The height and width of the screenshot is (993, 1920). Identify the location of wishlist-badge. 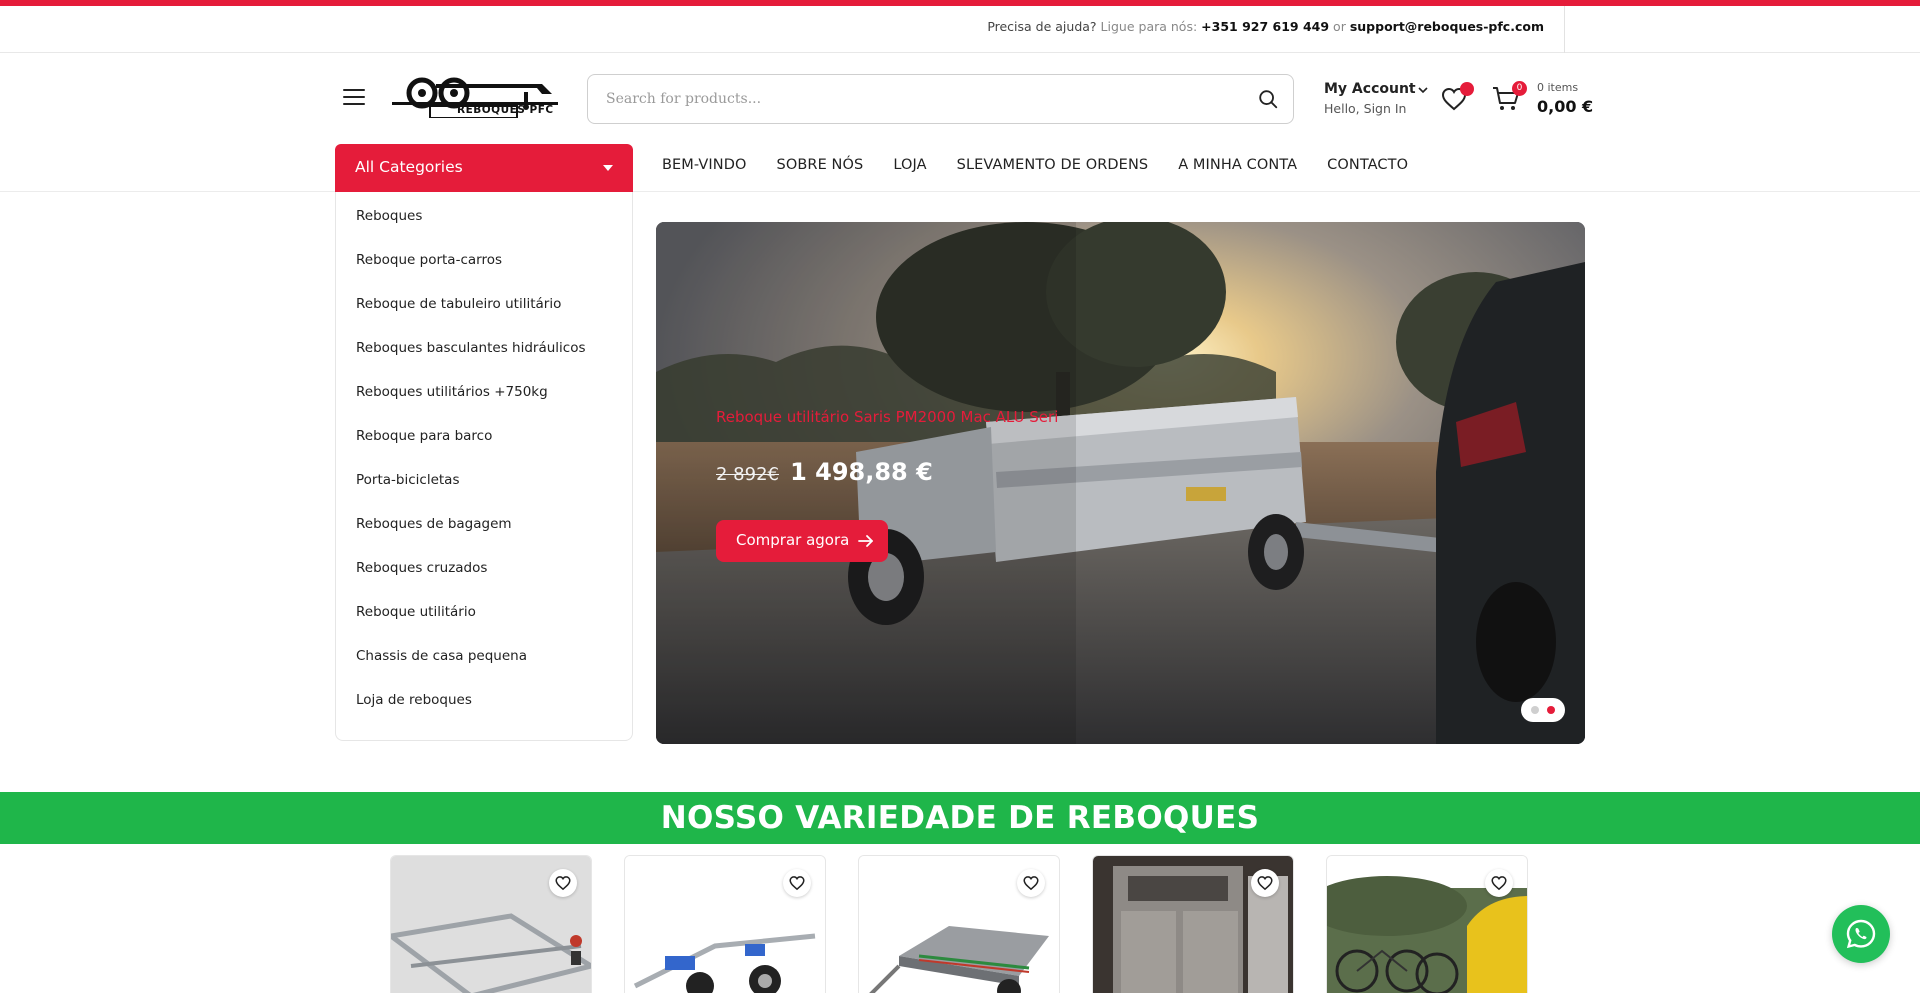
(1467, 89).